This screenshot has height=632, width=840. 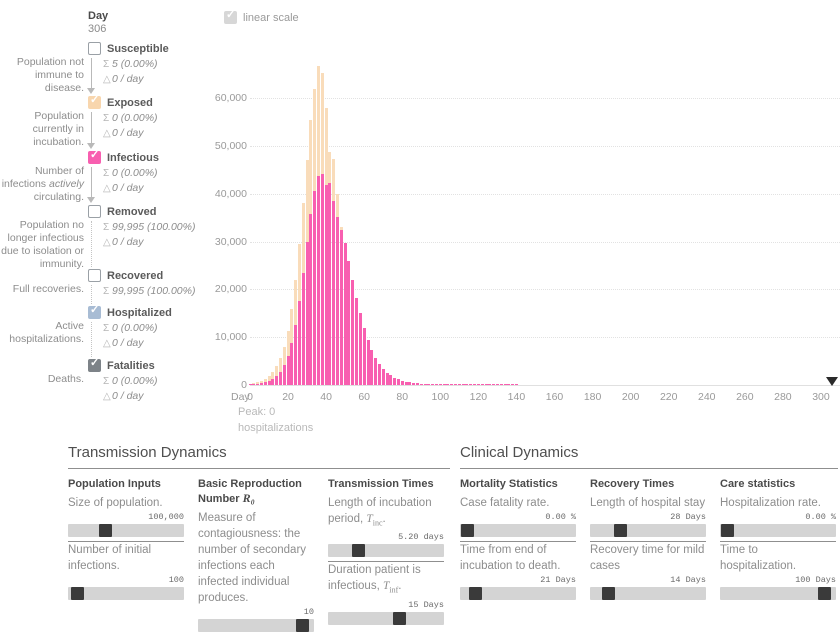 What do you see at coordinates (250, 491) in the screenshot?
I see `param-group-title: Basic Reproduction Number R₀` at bounding box center [250, 491].